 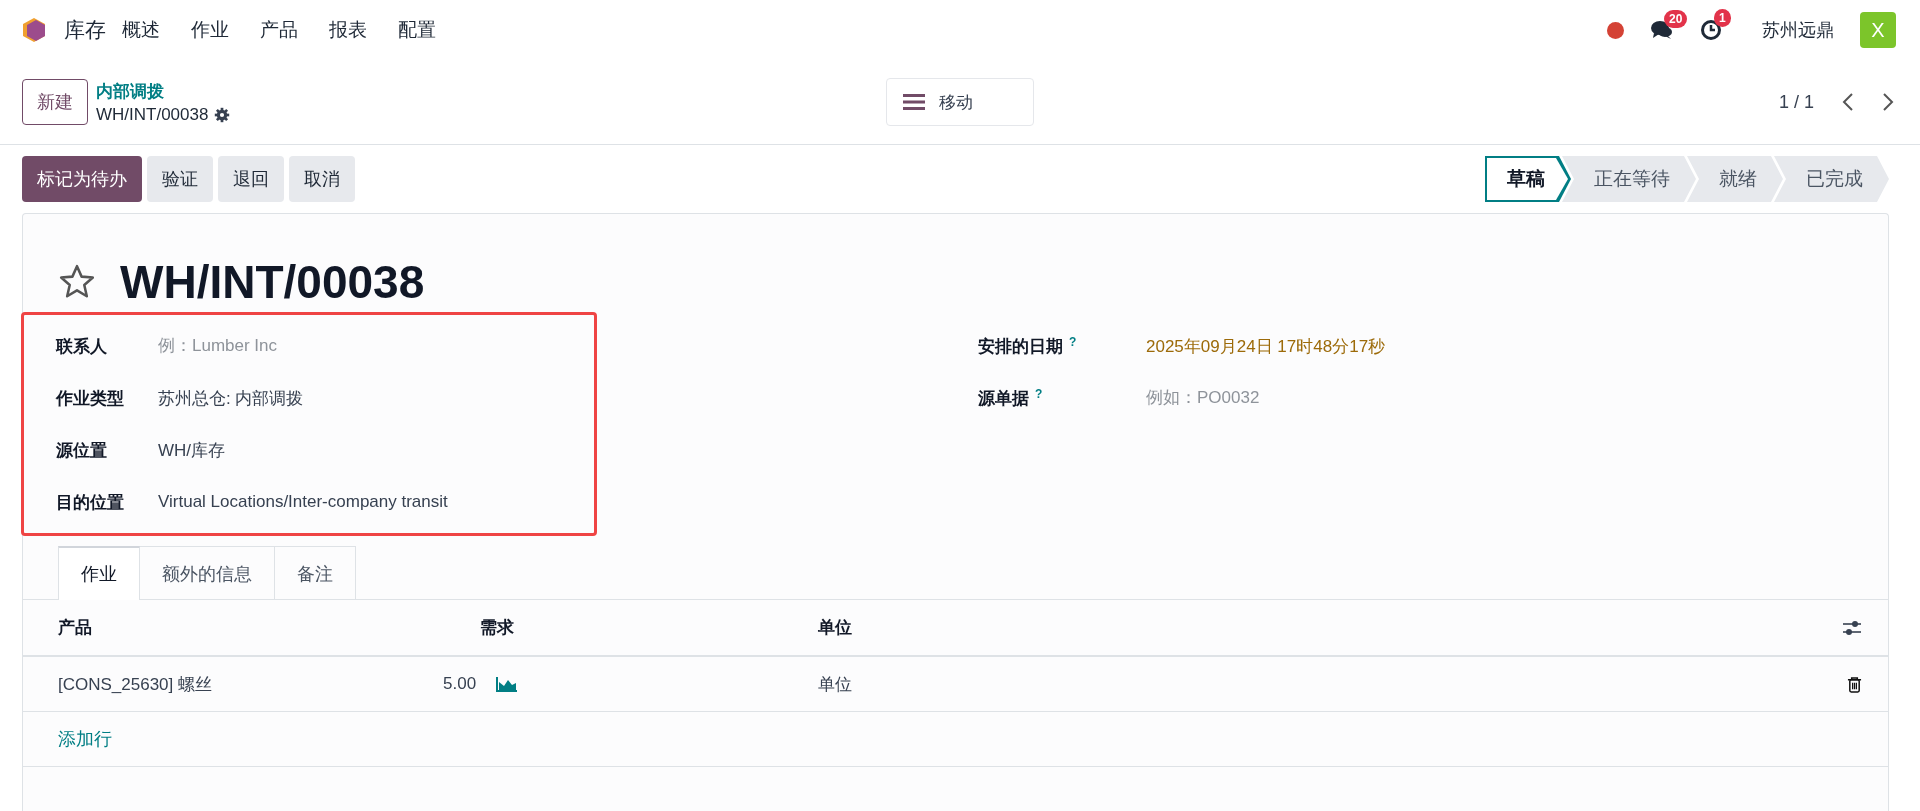 What do you see at coordinates (1848, 102) in the screenshot?
I see `chevron-left-icon` at bounding box center [1848, 102].